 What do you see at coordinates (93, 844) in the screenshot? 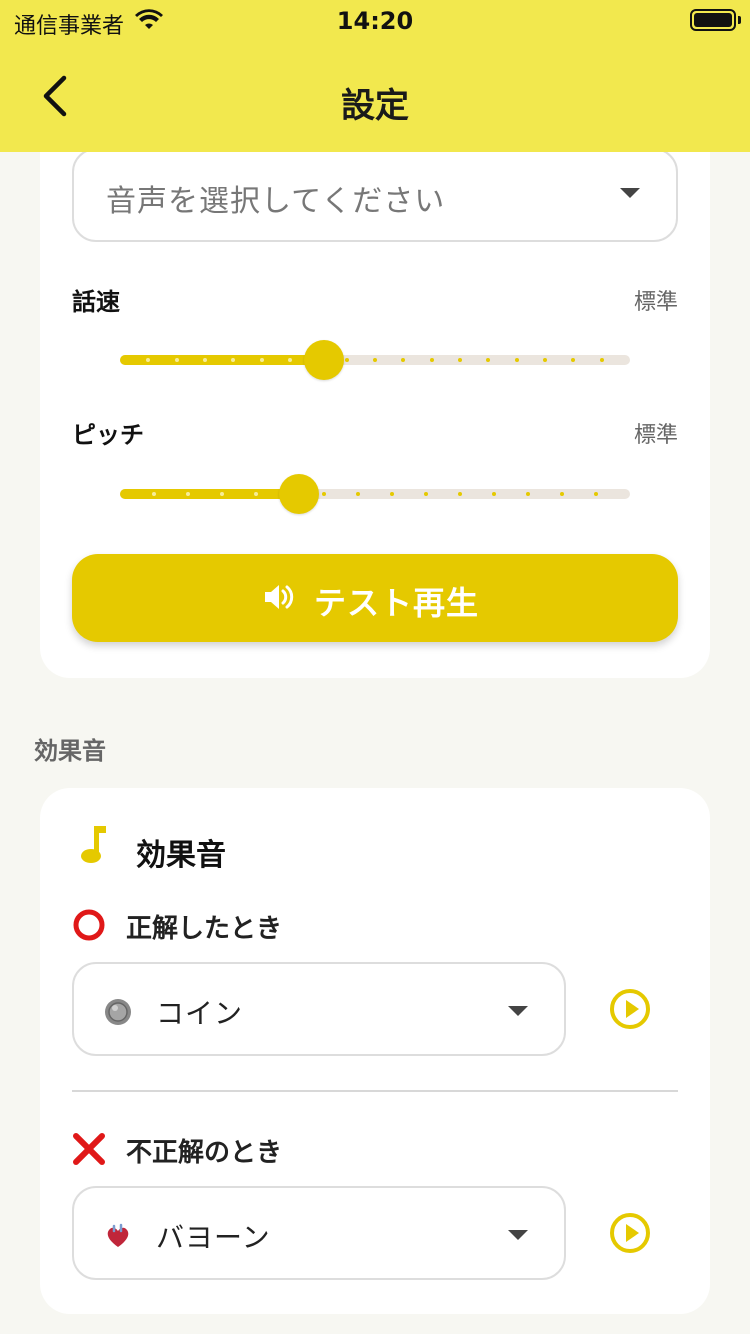
I see `music-note-icon` at bounding box center [93, 844].